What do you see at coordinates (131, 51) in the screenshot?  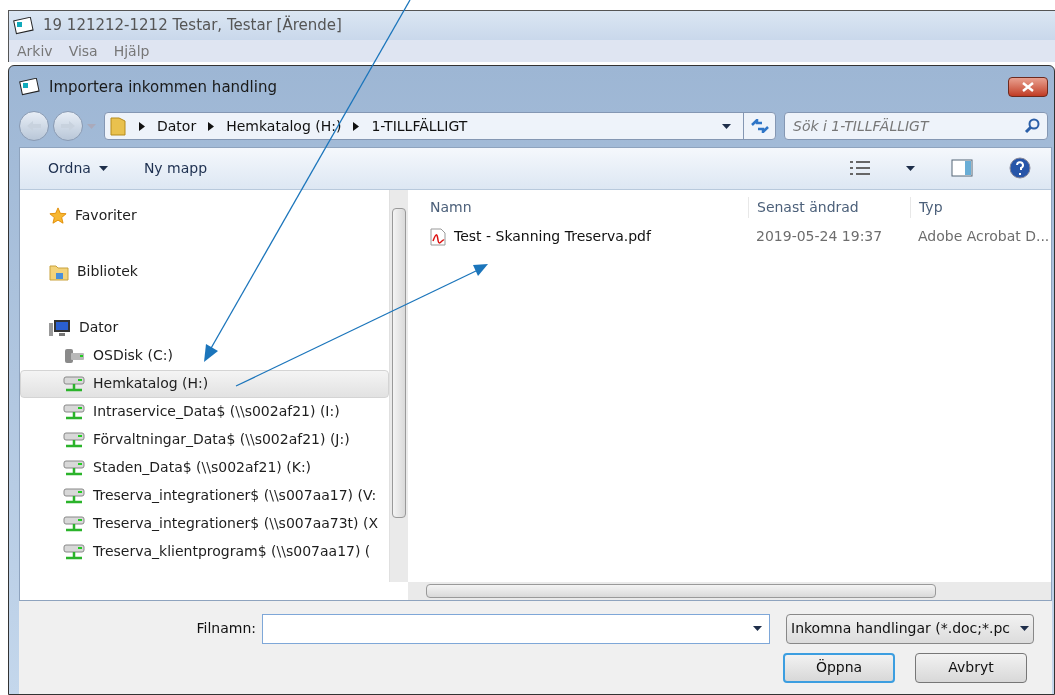 I see `menu-item: Hjälp` at bounding box center [131, 51].